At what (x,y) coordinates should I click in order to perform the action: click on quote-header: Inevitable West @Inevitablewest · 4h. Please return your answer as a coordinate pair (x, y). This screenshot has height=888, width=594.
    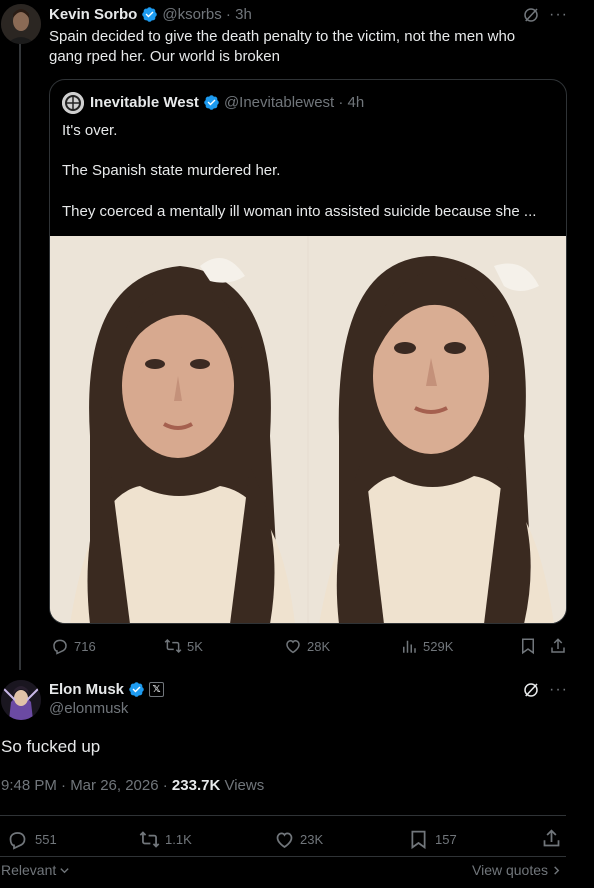
    Looking at the image, I should click on (227, 102).